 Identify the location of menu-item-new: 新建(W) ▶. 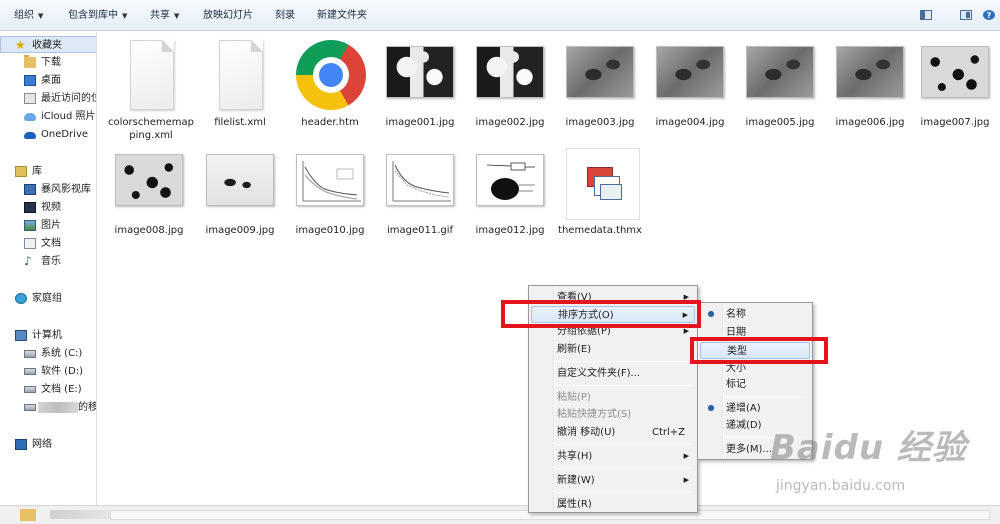
(613, 480).